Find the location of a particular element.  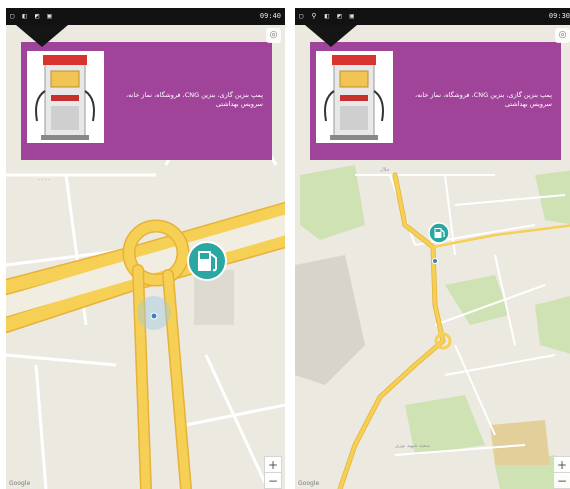

status-bar: ▢ ◧ ◩ ▣ 09:40 is located at coordinates (145, 16).